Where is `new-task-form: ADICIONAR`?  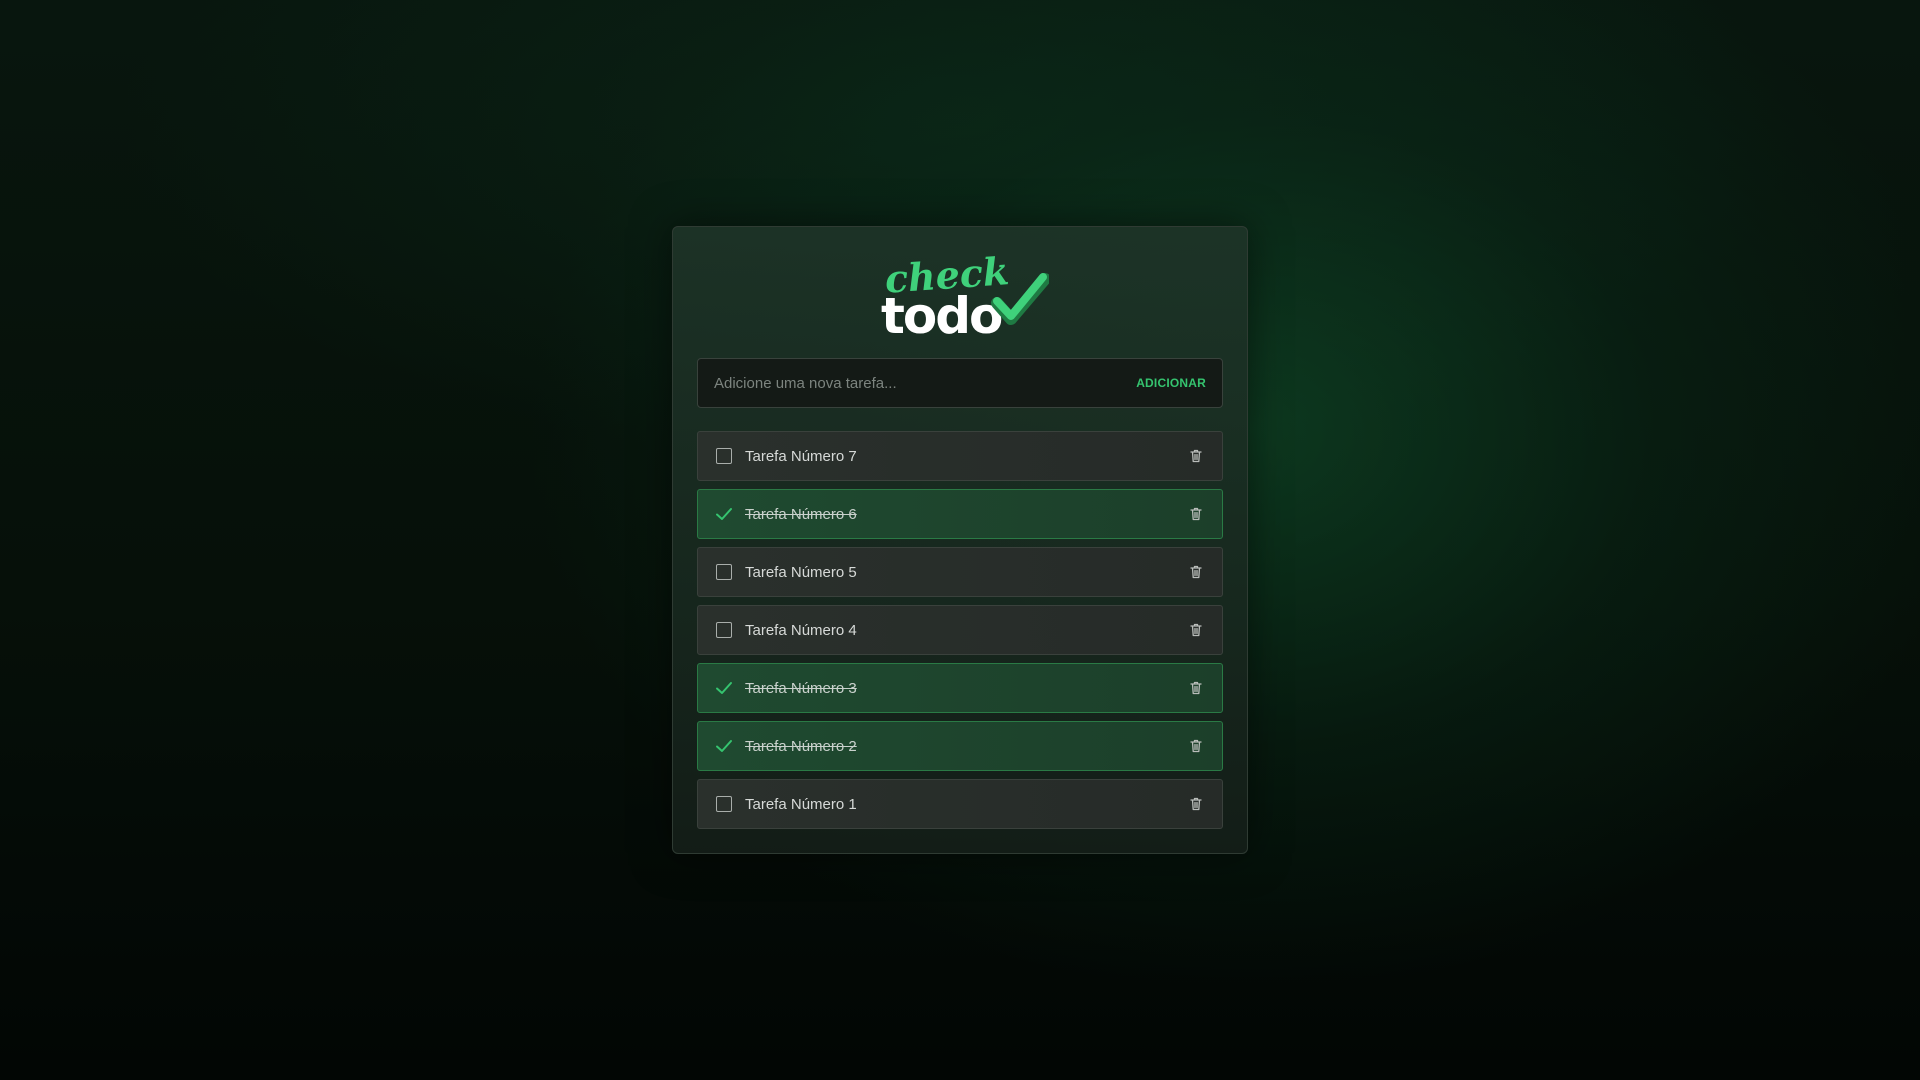 new-task-form: ADICIONAR is located at coordinates (960, 383).